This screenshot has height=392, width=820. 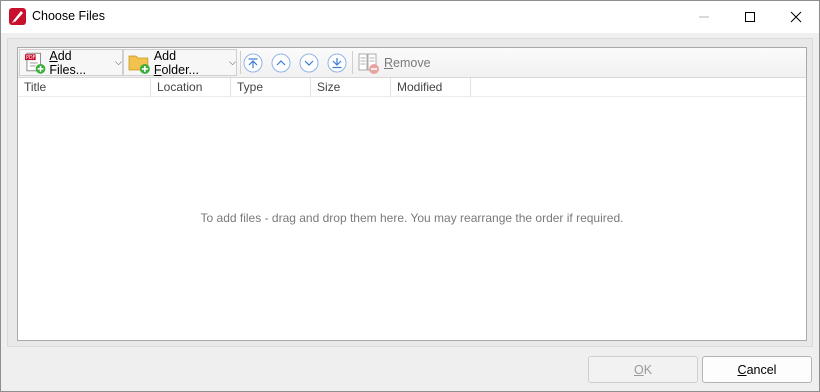 What do you see at coordinates (281, 63) in the screenshot?
I see `move-up-icon` at bounding box center [281, 63].